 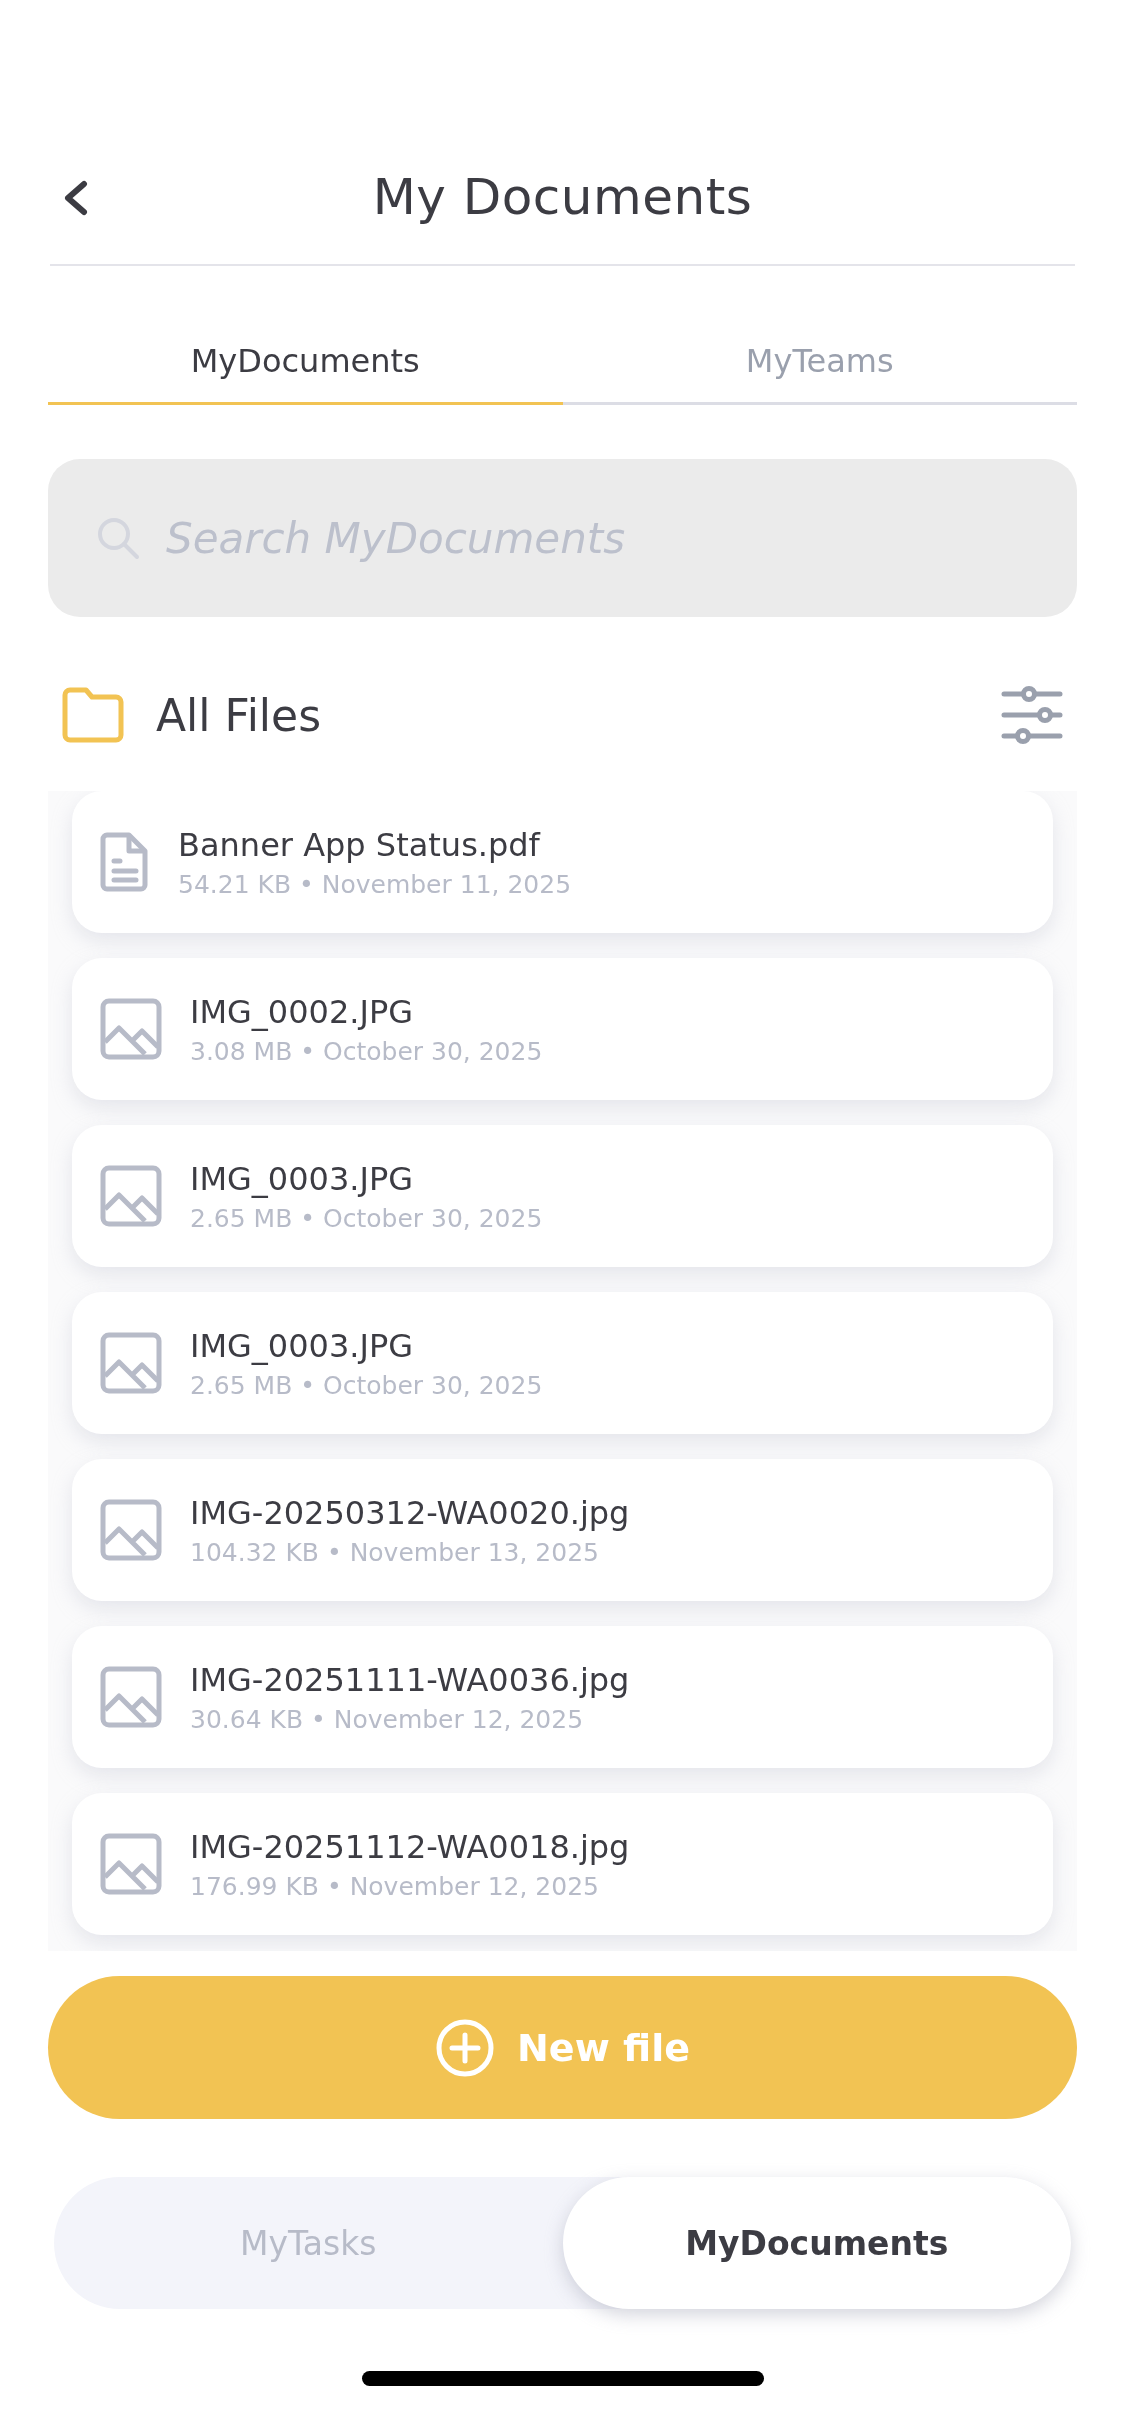 I want to click on file-meta: 104.32 KB • November 13, 2025, so click(x=395, y=1552).